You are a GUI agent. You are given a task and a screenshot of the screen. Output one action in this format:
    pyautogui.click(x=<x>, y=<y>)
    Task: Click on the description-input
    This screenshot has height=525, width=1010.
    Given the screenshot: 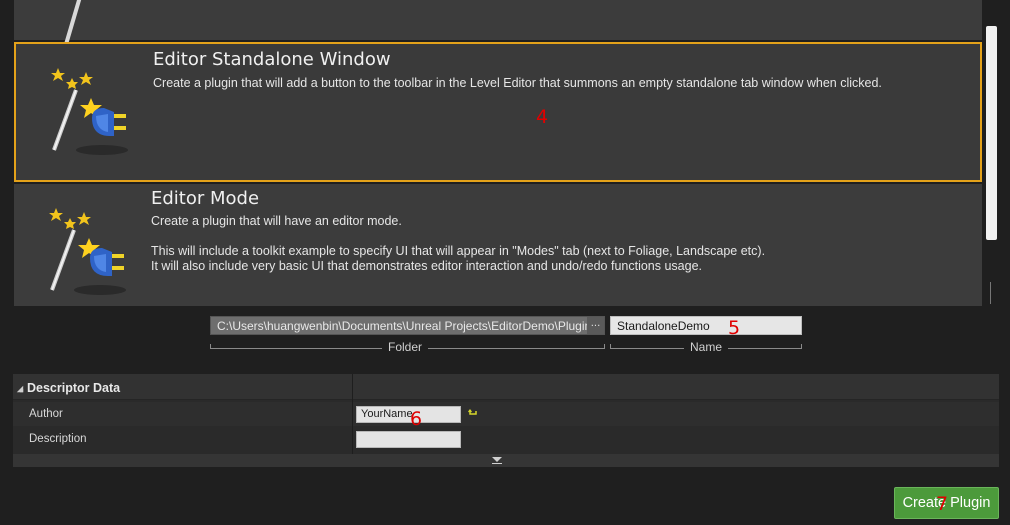 What is the action you would take?
    pyautogui.click(x=408, y=439)
    